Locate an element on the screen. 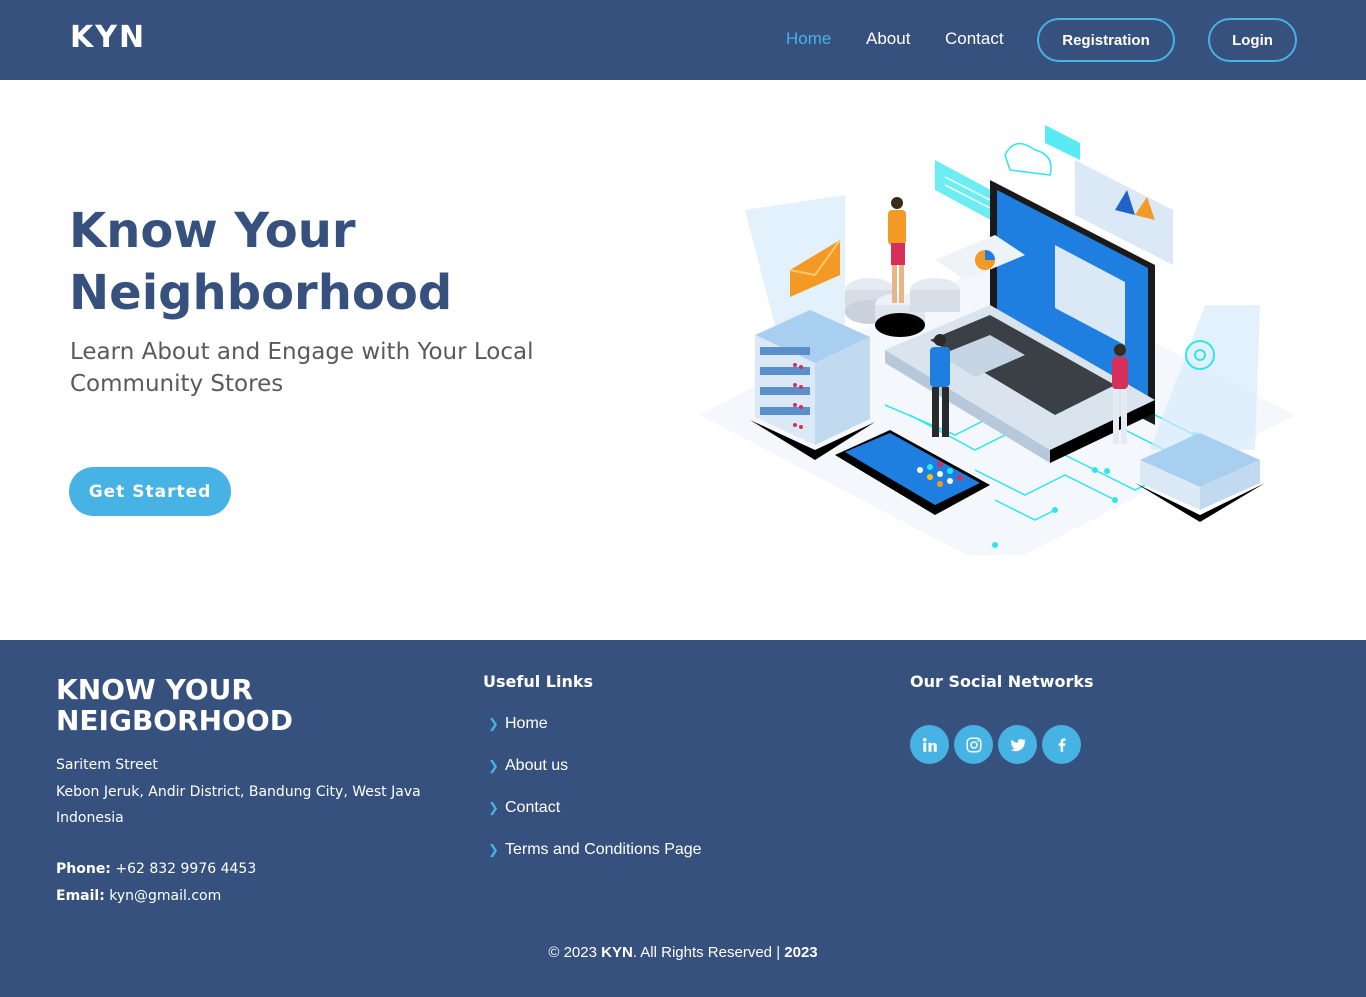 The width and height of the screenshot is (1366, 997). facebook-icon is located at coordinates (1061, 744).